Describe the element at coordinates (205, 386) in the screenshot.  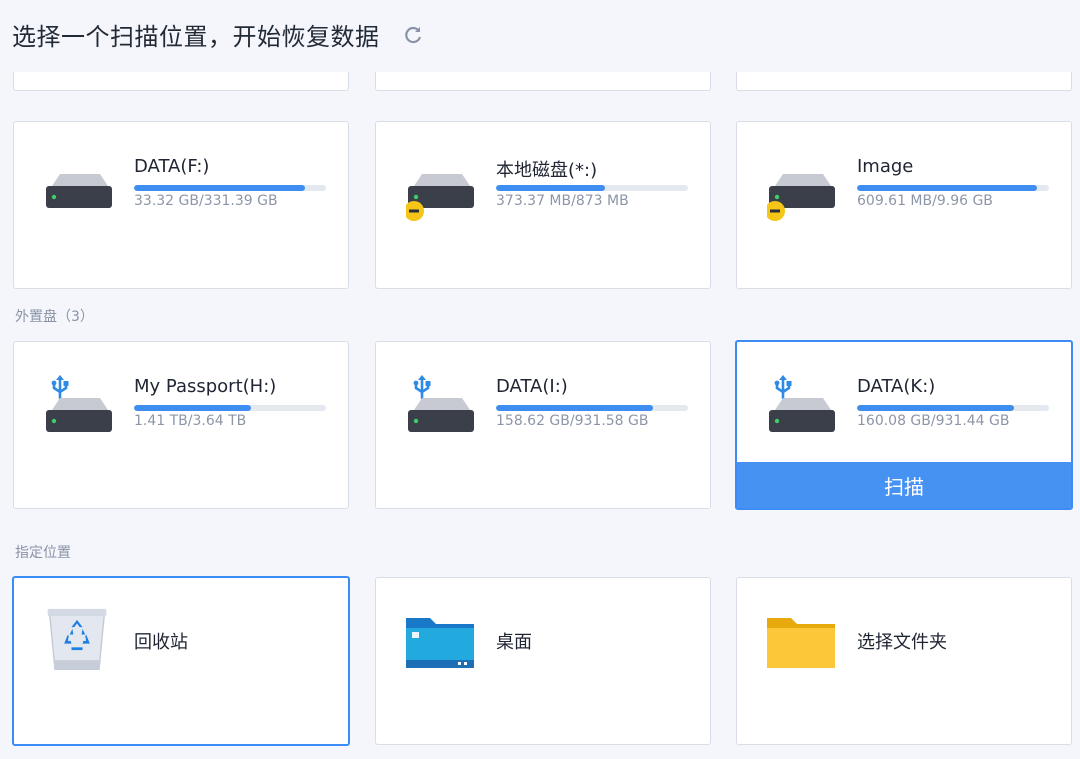
I see `drive-name: My Passport(H:)` at that location.